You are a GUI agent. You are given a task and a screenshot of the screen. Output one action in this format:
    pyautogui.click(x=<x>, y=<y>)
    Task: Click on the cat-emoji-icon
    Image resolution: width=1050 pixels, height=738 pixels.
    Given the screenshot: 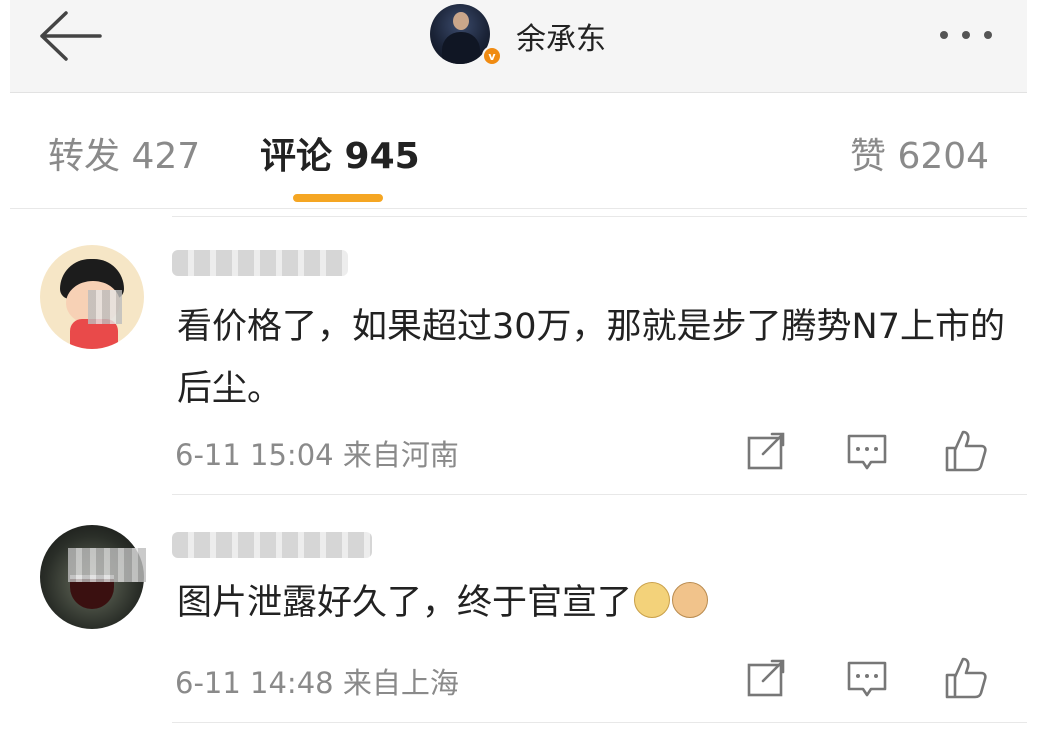 What is the action you would take?
    pyautogui.click(x=690, y=600)
    